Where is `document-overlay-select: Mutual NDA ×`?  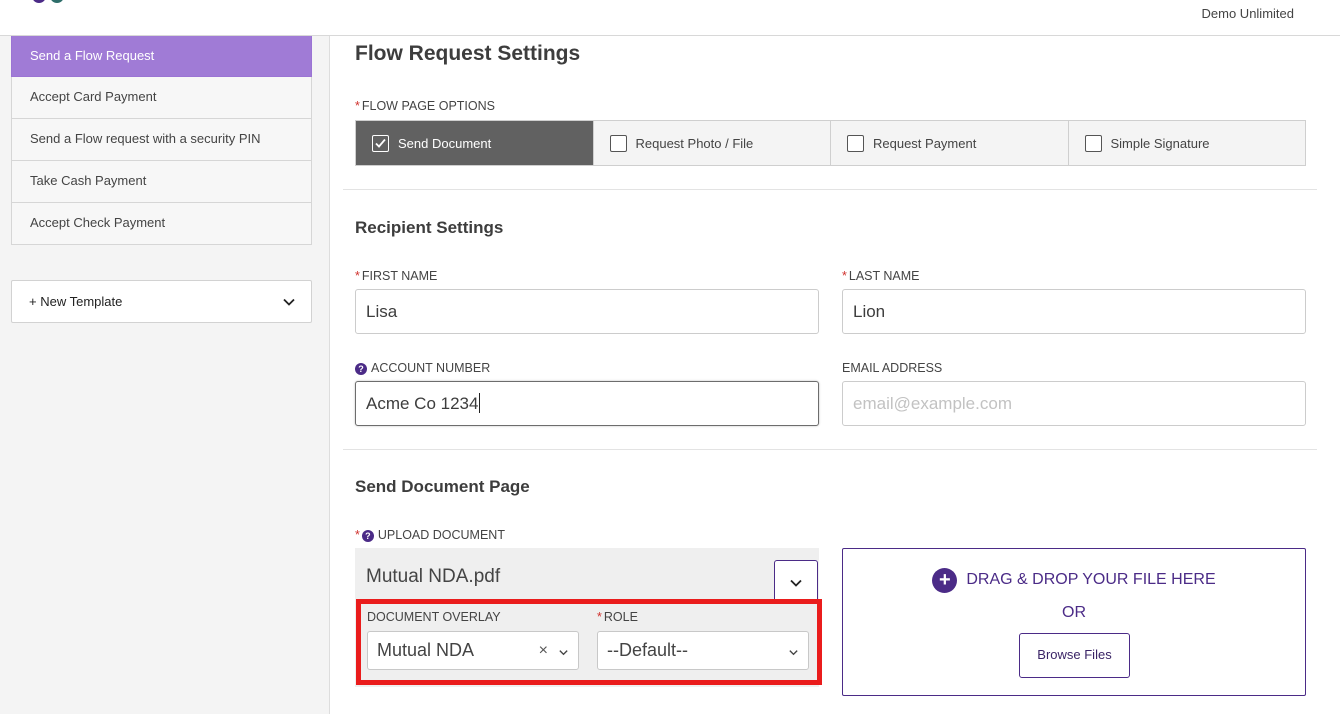 document-overlay-select: Mutual NDA × is located at coordinates (473, 650).